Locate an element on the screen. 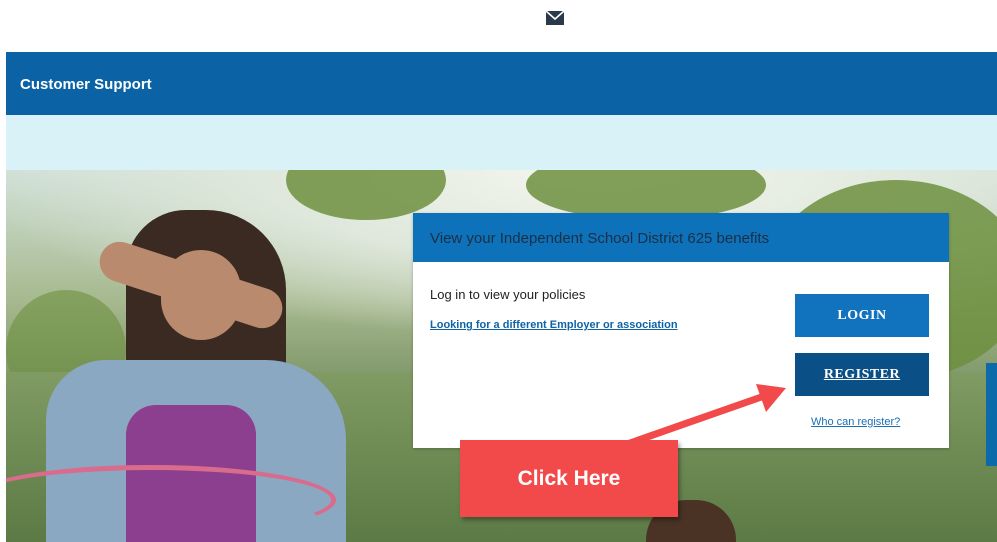 The image size is (997, 542). who-can-register-link: Who can register? is located at coordinates (855, 422).